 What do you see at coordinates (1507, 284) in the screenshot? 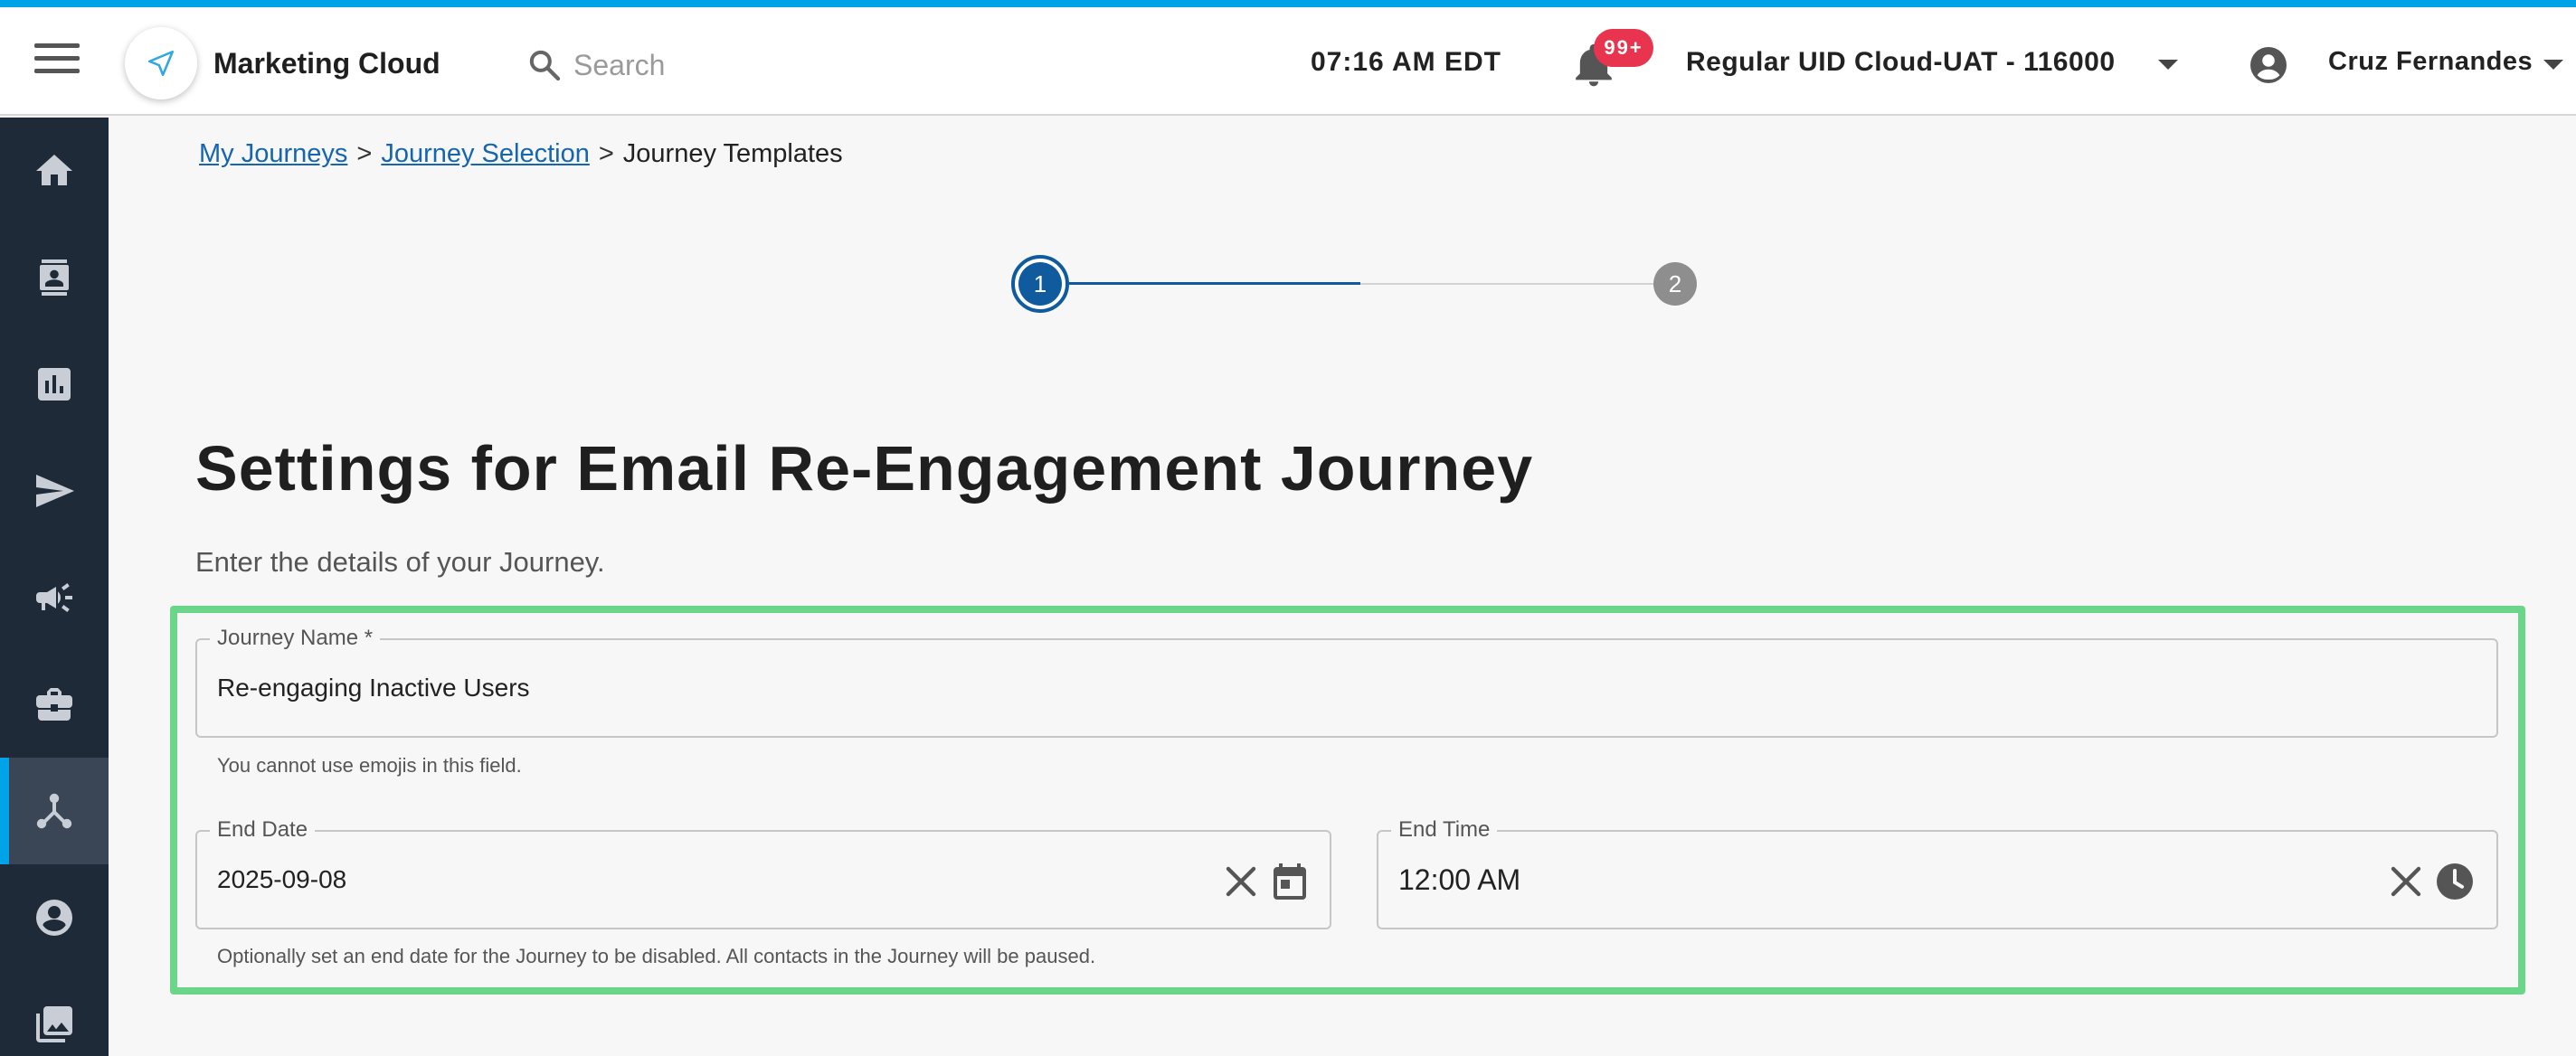
I see `stepper-remaining-line` at bounding box center [1507, 284].